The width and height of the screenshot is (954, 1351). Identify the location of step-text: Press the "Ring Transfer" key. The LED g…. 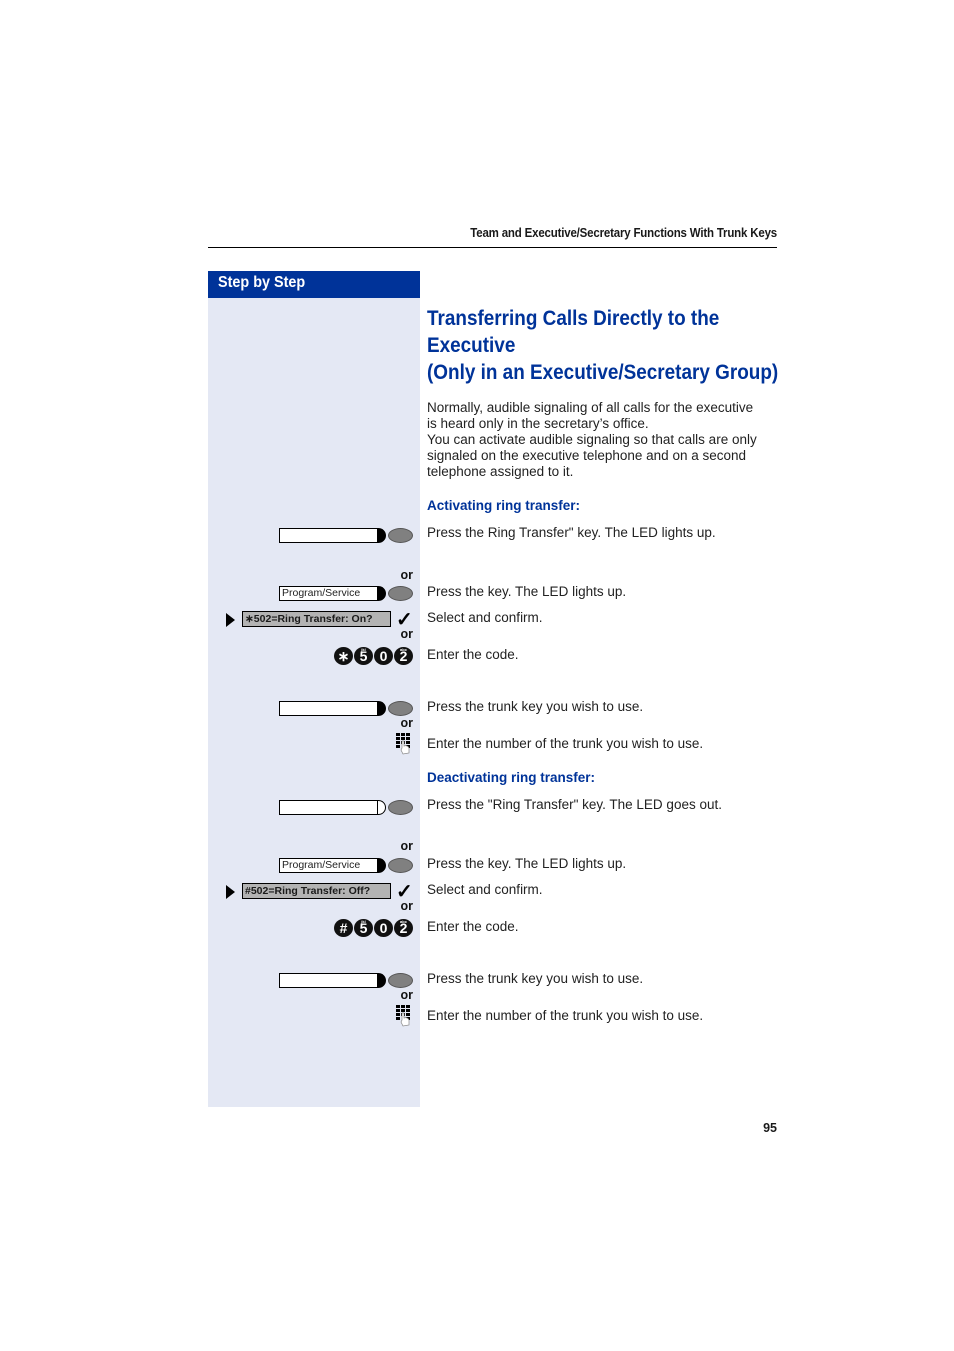
(574, 804).